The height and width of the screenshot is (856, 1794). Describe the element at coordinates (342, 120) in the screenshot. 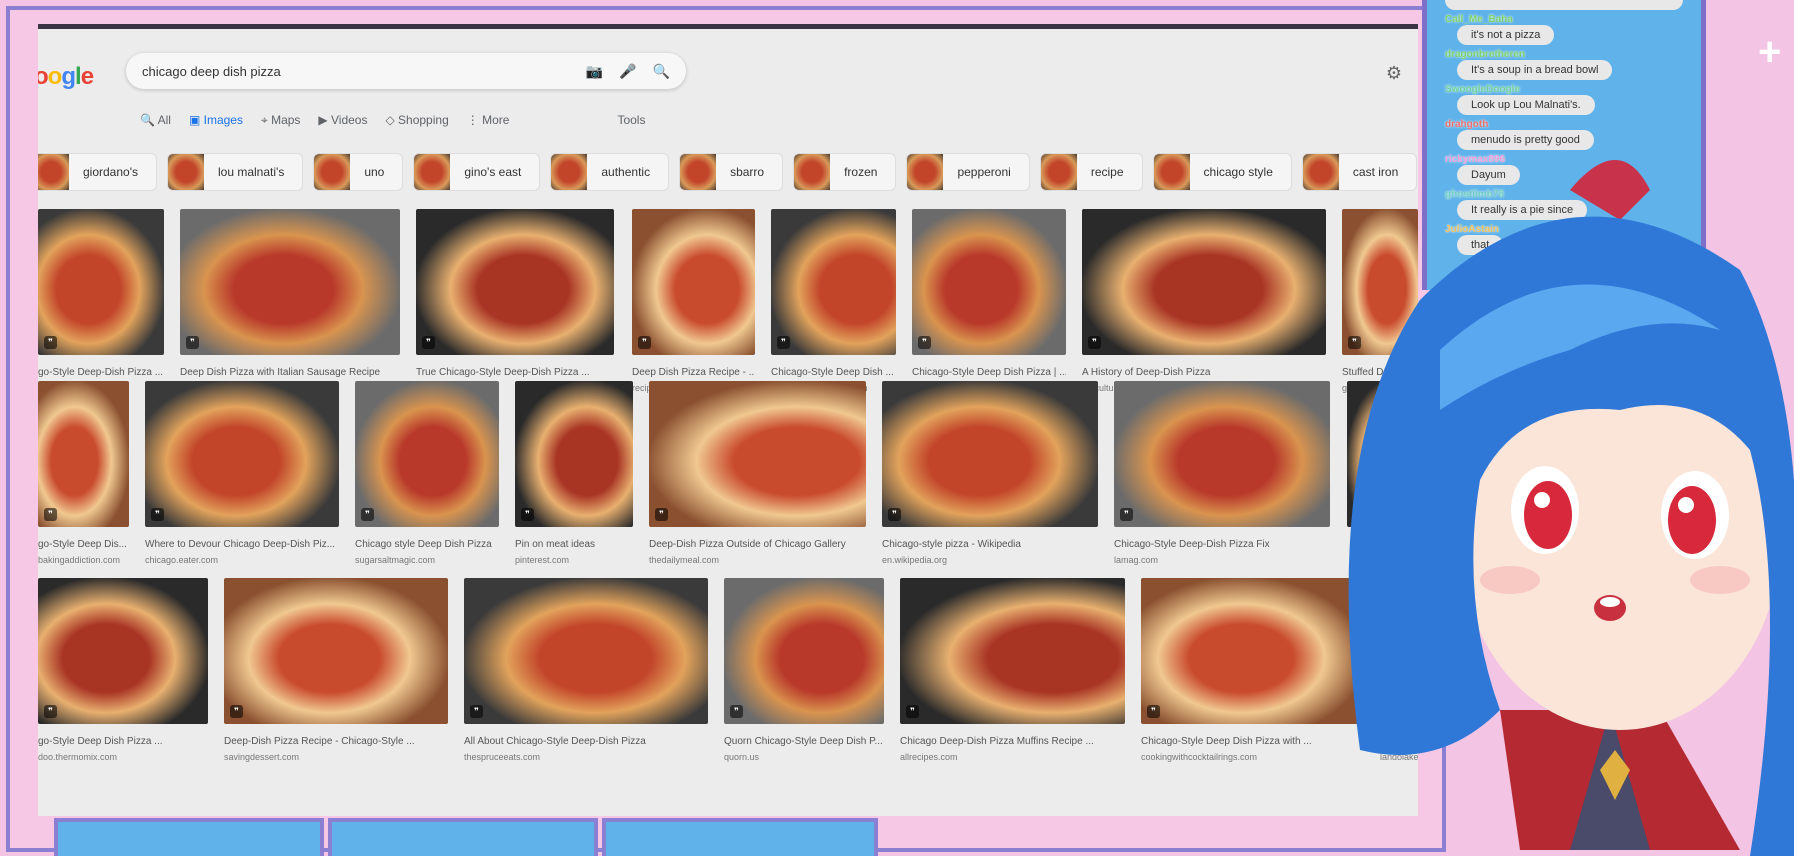

I see `tab-videos: ▶ Videos` at that location.